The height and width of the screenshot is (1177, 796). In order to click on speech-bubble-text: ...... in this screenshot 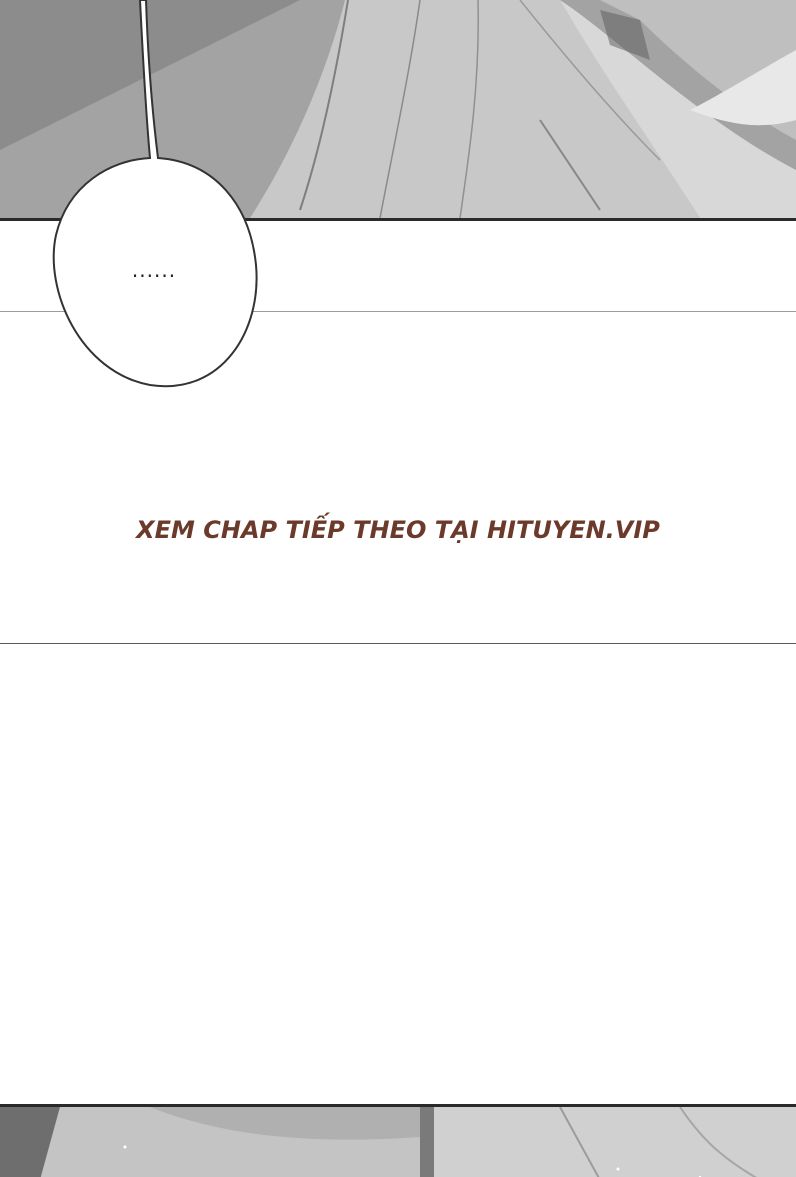, I will do `click(154, 270)`.